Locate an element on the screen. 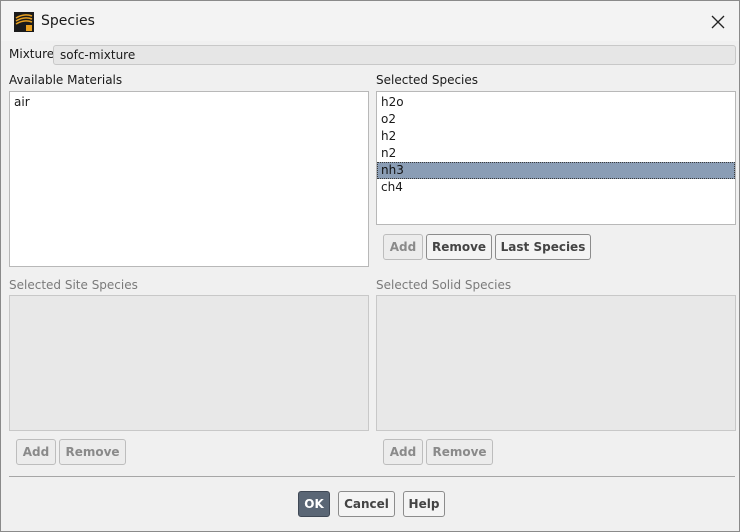  site-species-list is located at coordinates (189, 363).